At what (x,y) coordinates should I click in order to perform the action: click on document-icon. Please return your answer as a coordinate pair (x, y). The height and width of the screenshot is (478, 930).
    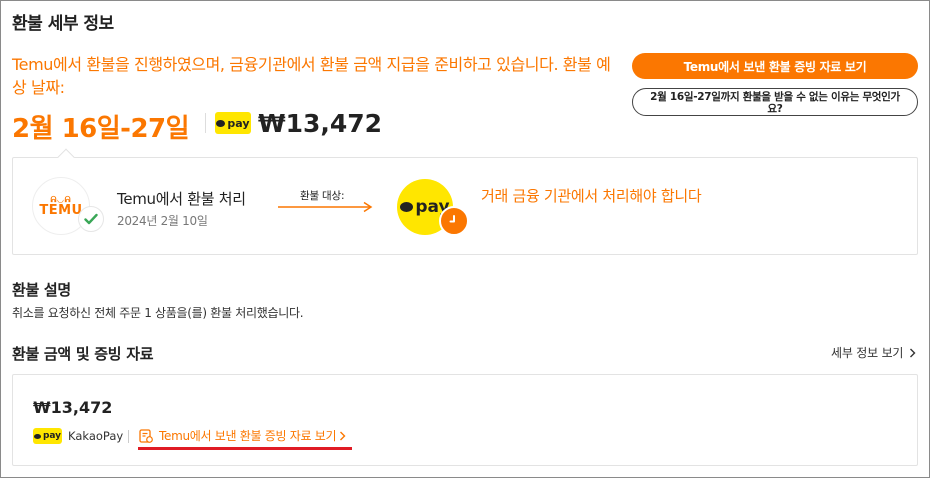
    Looking at the image, I should click on (146, 435).